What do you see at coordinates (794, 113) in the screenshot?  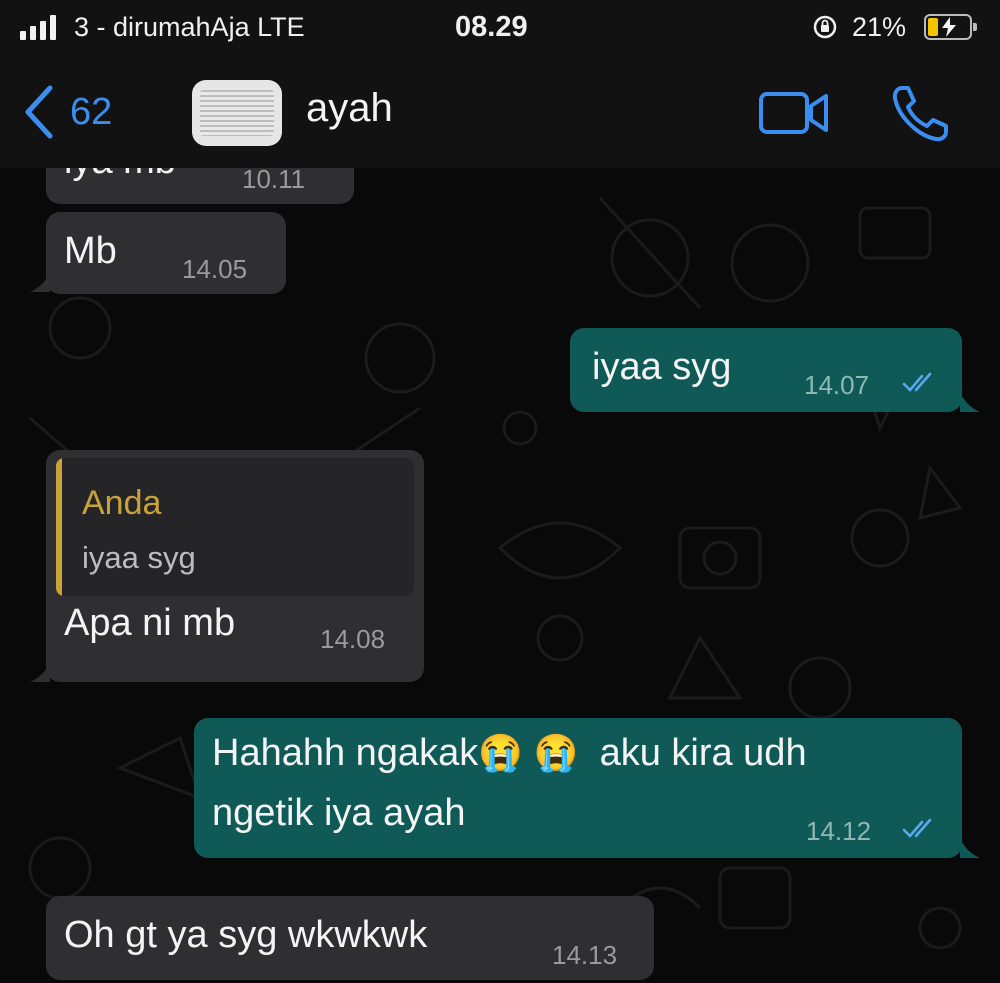 I see `video-call-icon` at bounding box center [794, 113].